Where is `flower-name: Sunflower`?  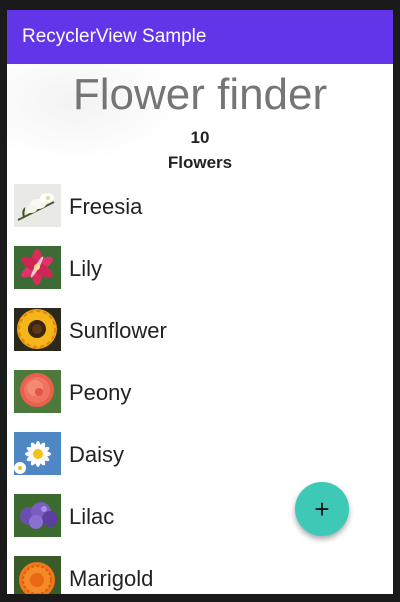
flower-name: Sunflower is located at coordinates (118, 330).